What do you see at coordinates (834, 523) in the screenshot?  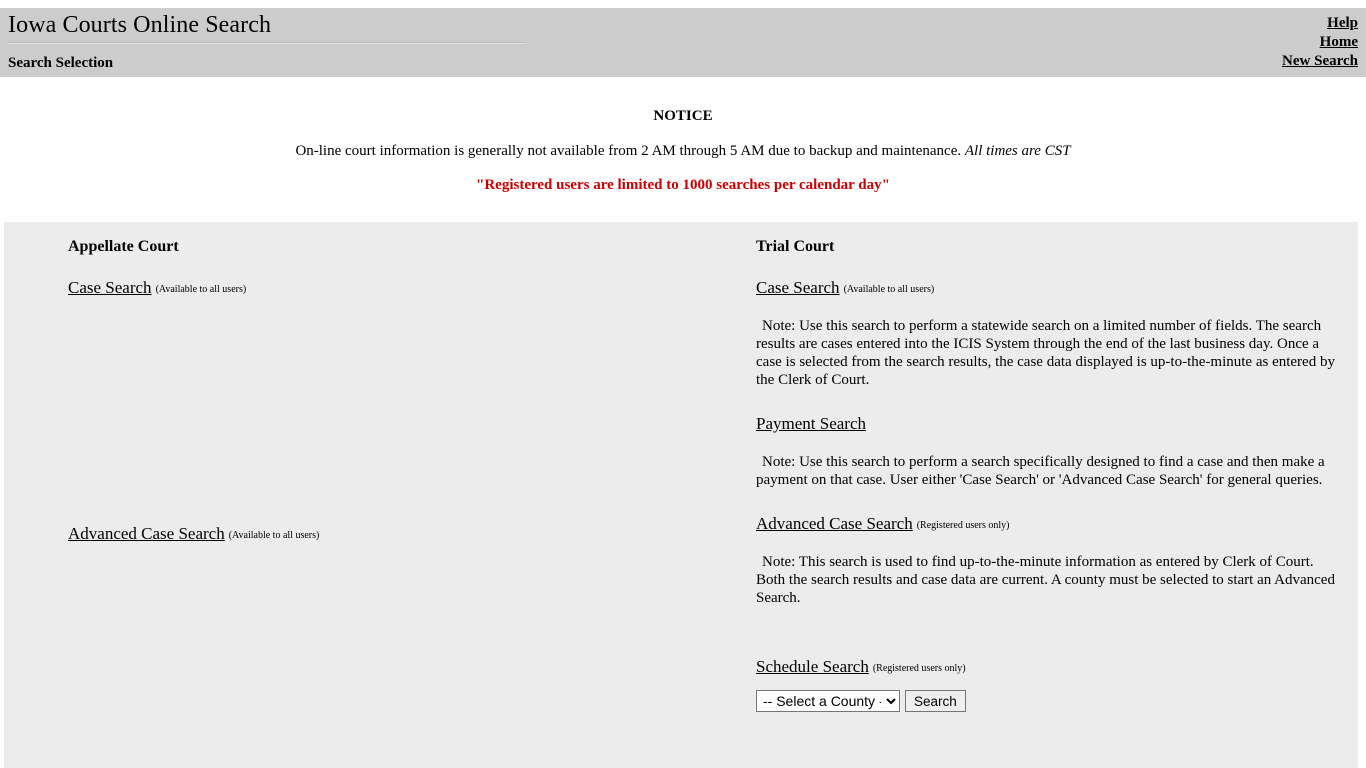 I see `trial-advanced-case-search-link: Advanced Case Search` at bounding box center [834, 523].